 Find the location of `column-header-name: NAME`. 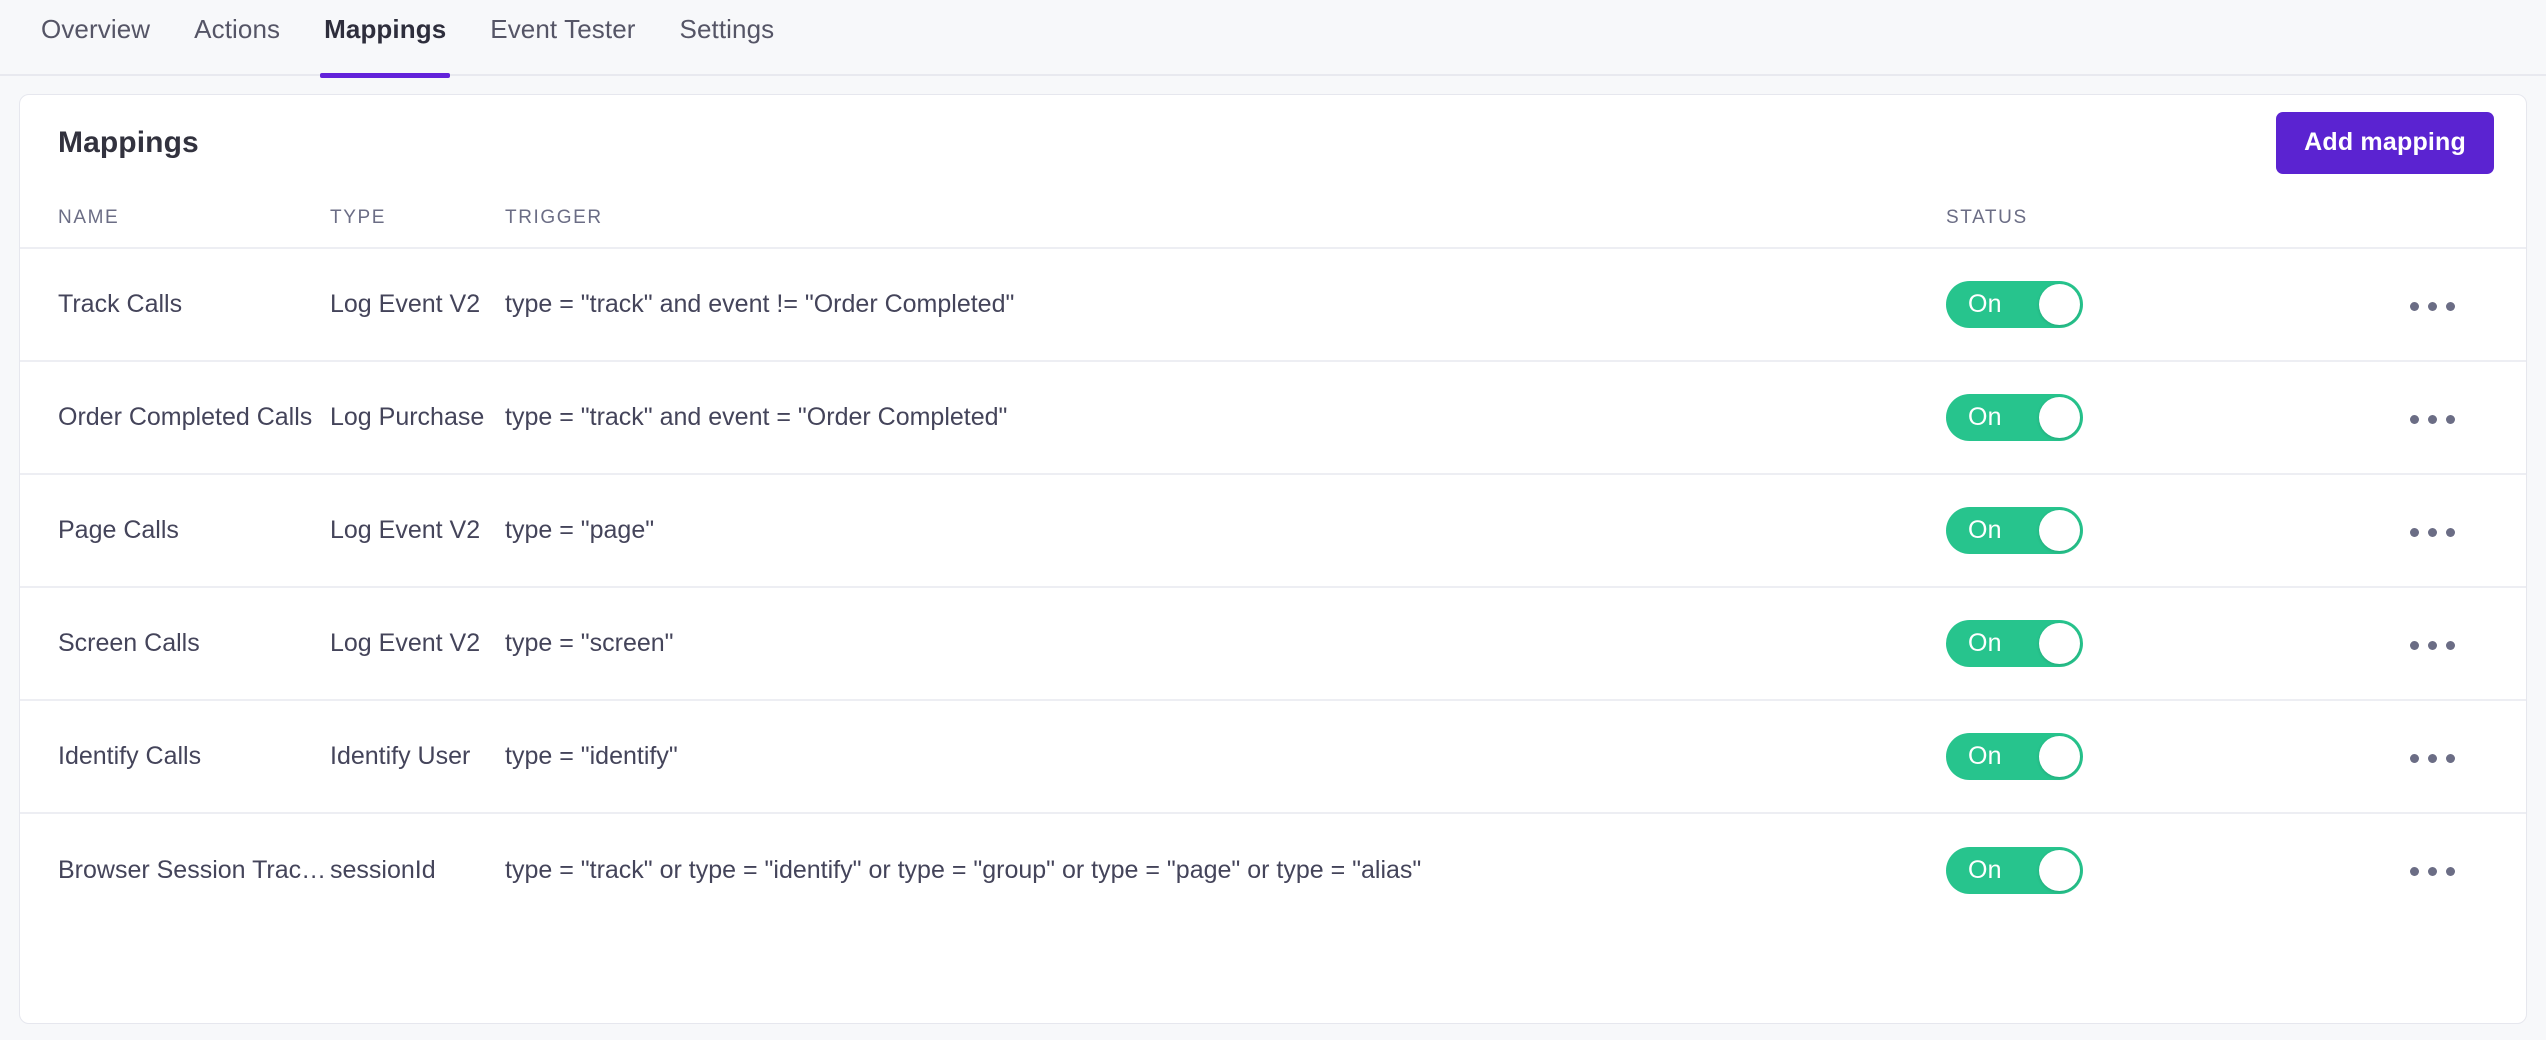

column-header-name: NAME is located at coordinates (175, 219).